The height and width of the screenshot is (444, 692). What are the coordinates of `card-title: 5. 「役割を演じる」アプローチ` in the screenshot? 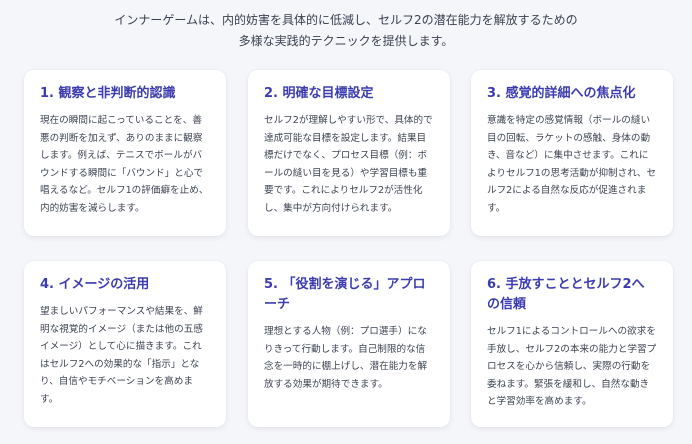 It's located at (345, 294).